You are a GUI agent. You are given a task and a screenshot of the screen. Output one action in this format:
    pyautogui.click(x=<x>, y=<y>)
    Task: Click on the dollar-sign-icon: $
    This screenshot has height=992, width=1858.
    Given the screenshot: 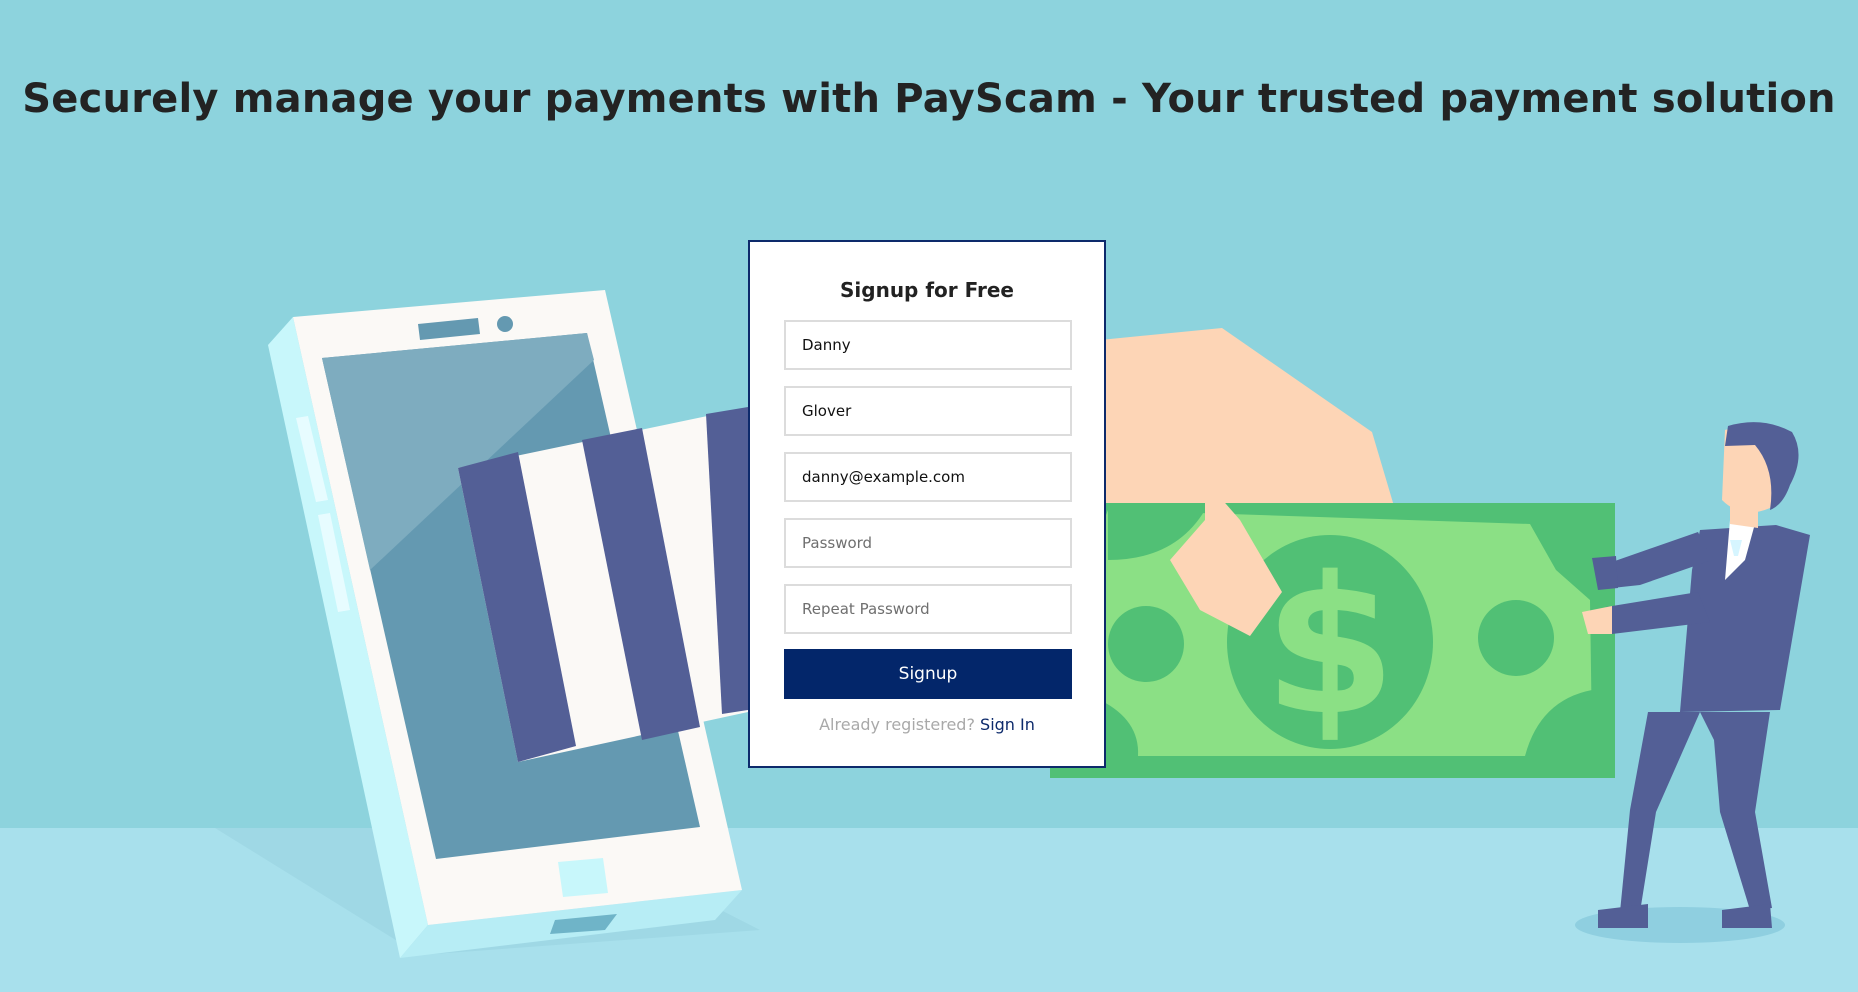 What is the action you would take?
    pyautogui.click(x=1330, y=646)
    